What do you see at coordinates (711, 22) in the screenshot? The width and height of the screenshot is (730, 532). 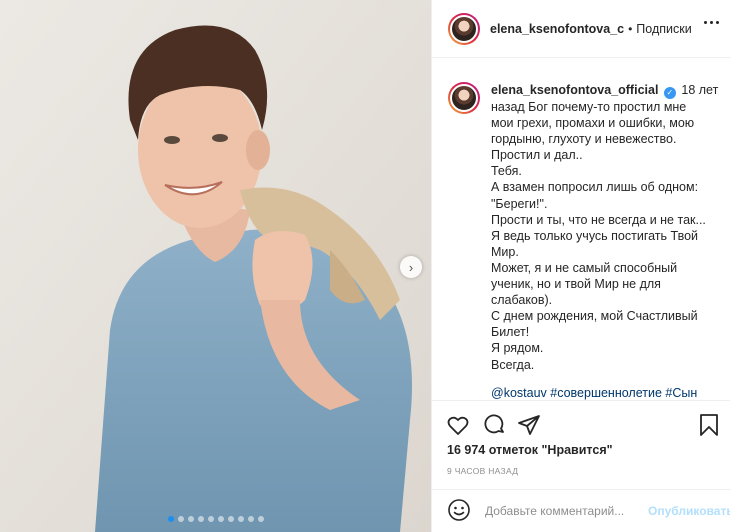 I see `more-horizontal-icon` at bounding box center [711, 22].